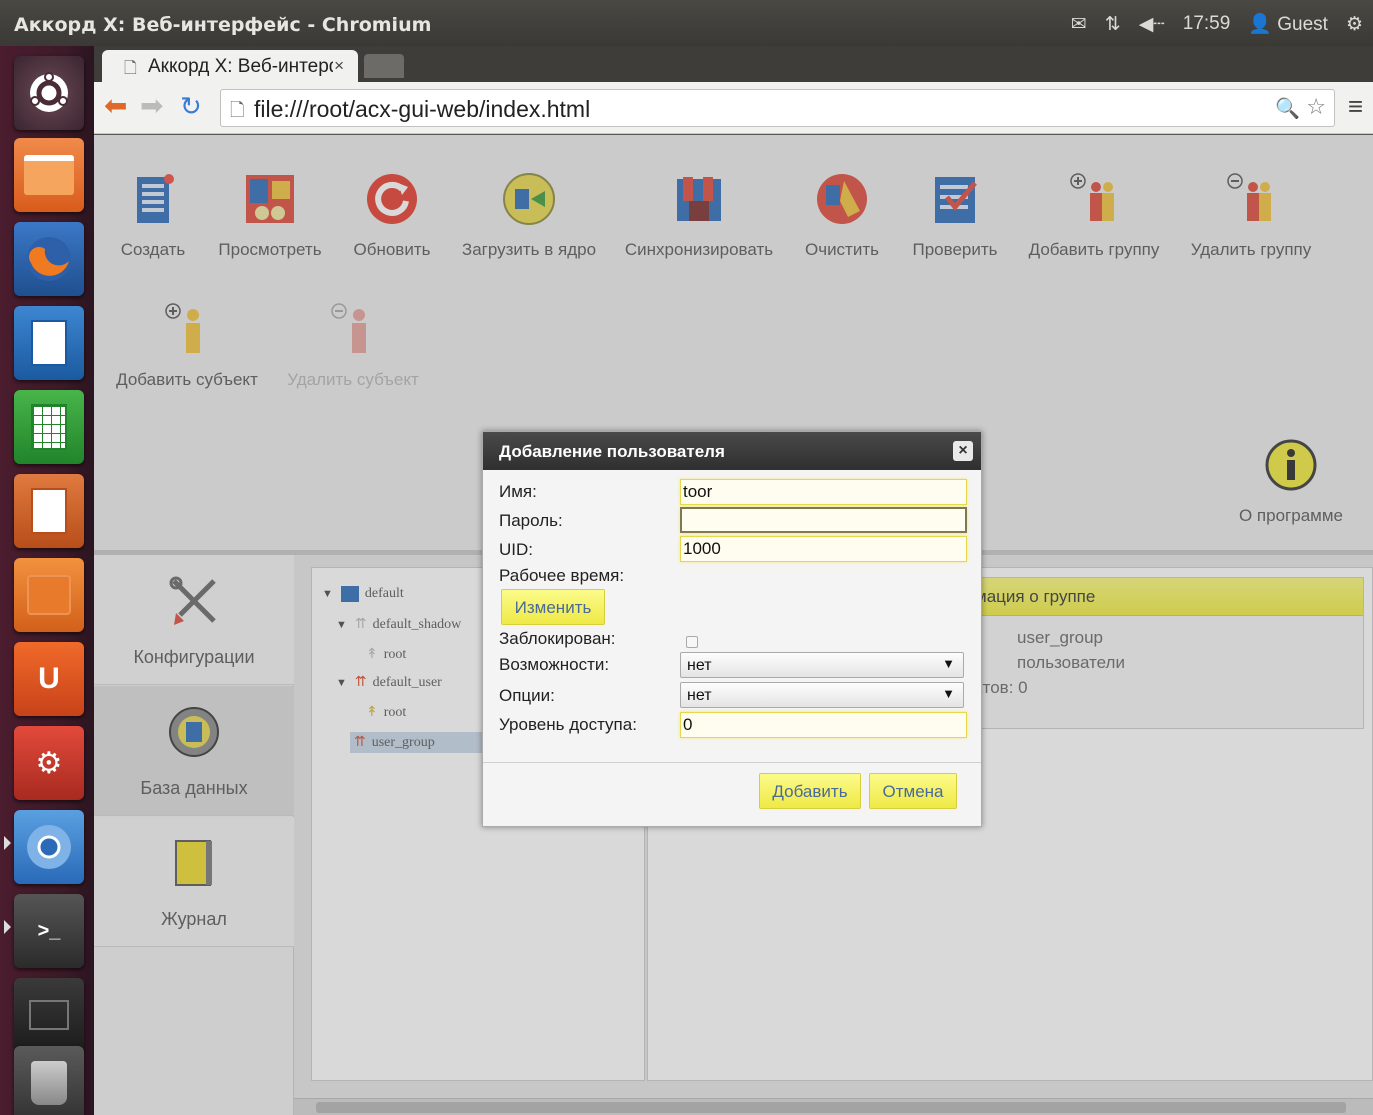  What do you see at coordinates (518, 491) in the screenshot?
I see `name-label: Имя:` at bounding box center [518, 491].